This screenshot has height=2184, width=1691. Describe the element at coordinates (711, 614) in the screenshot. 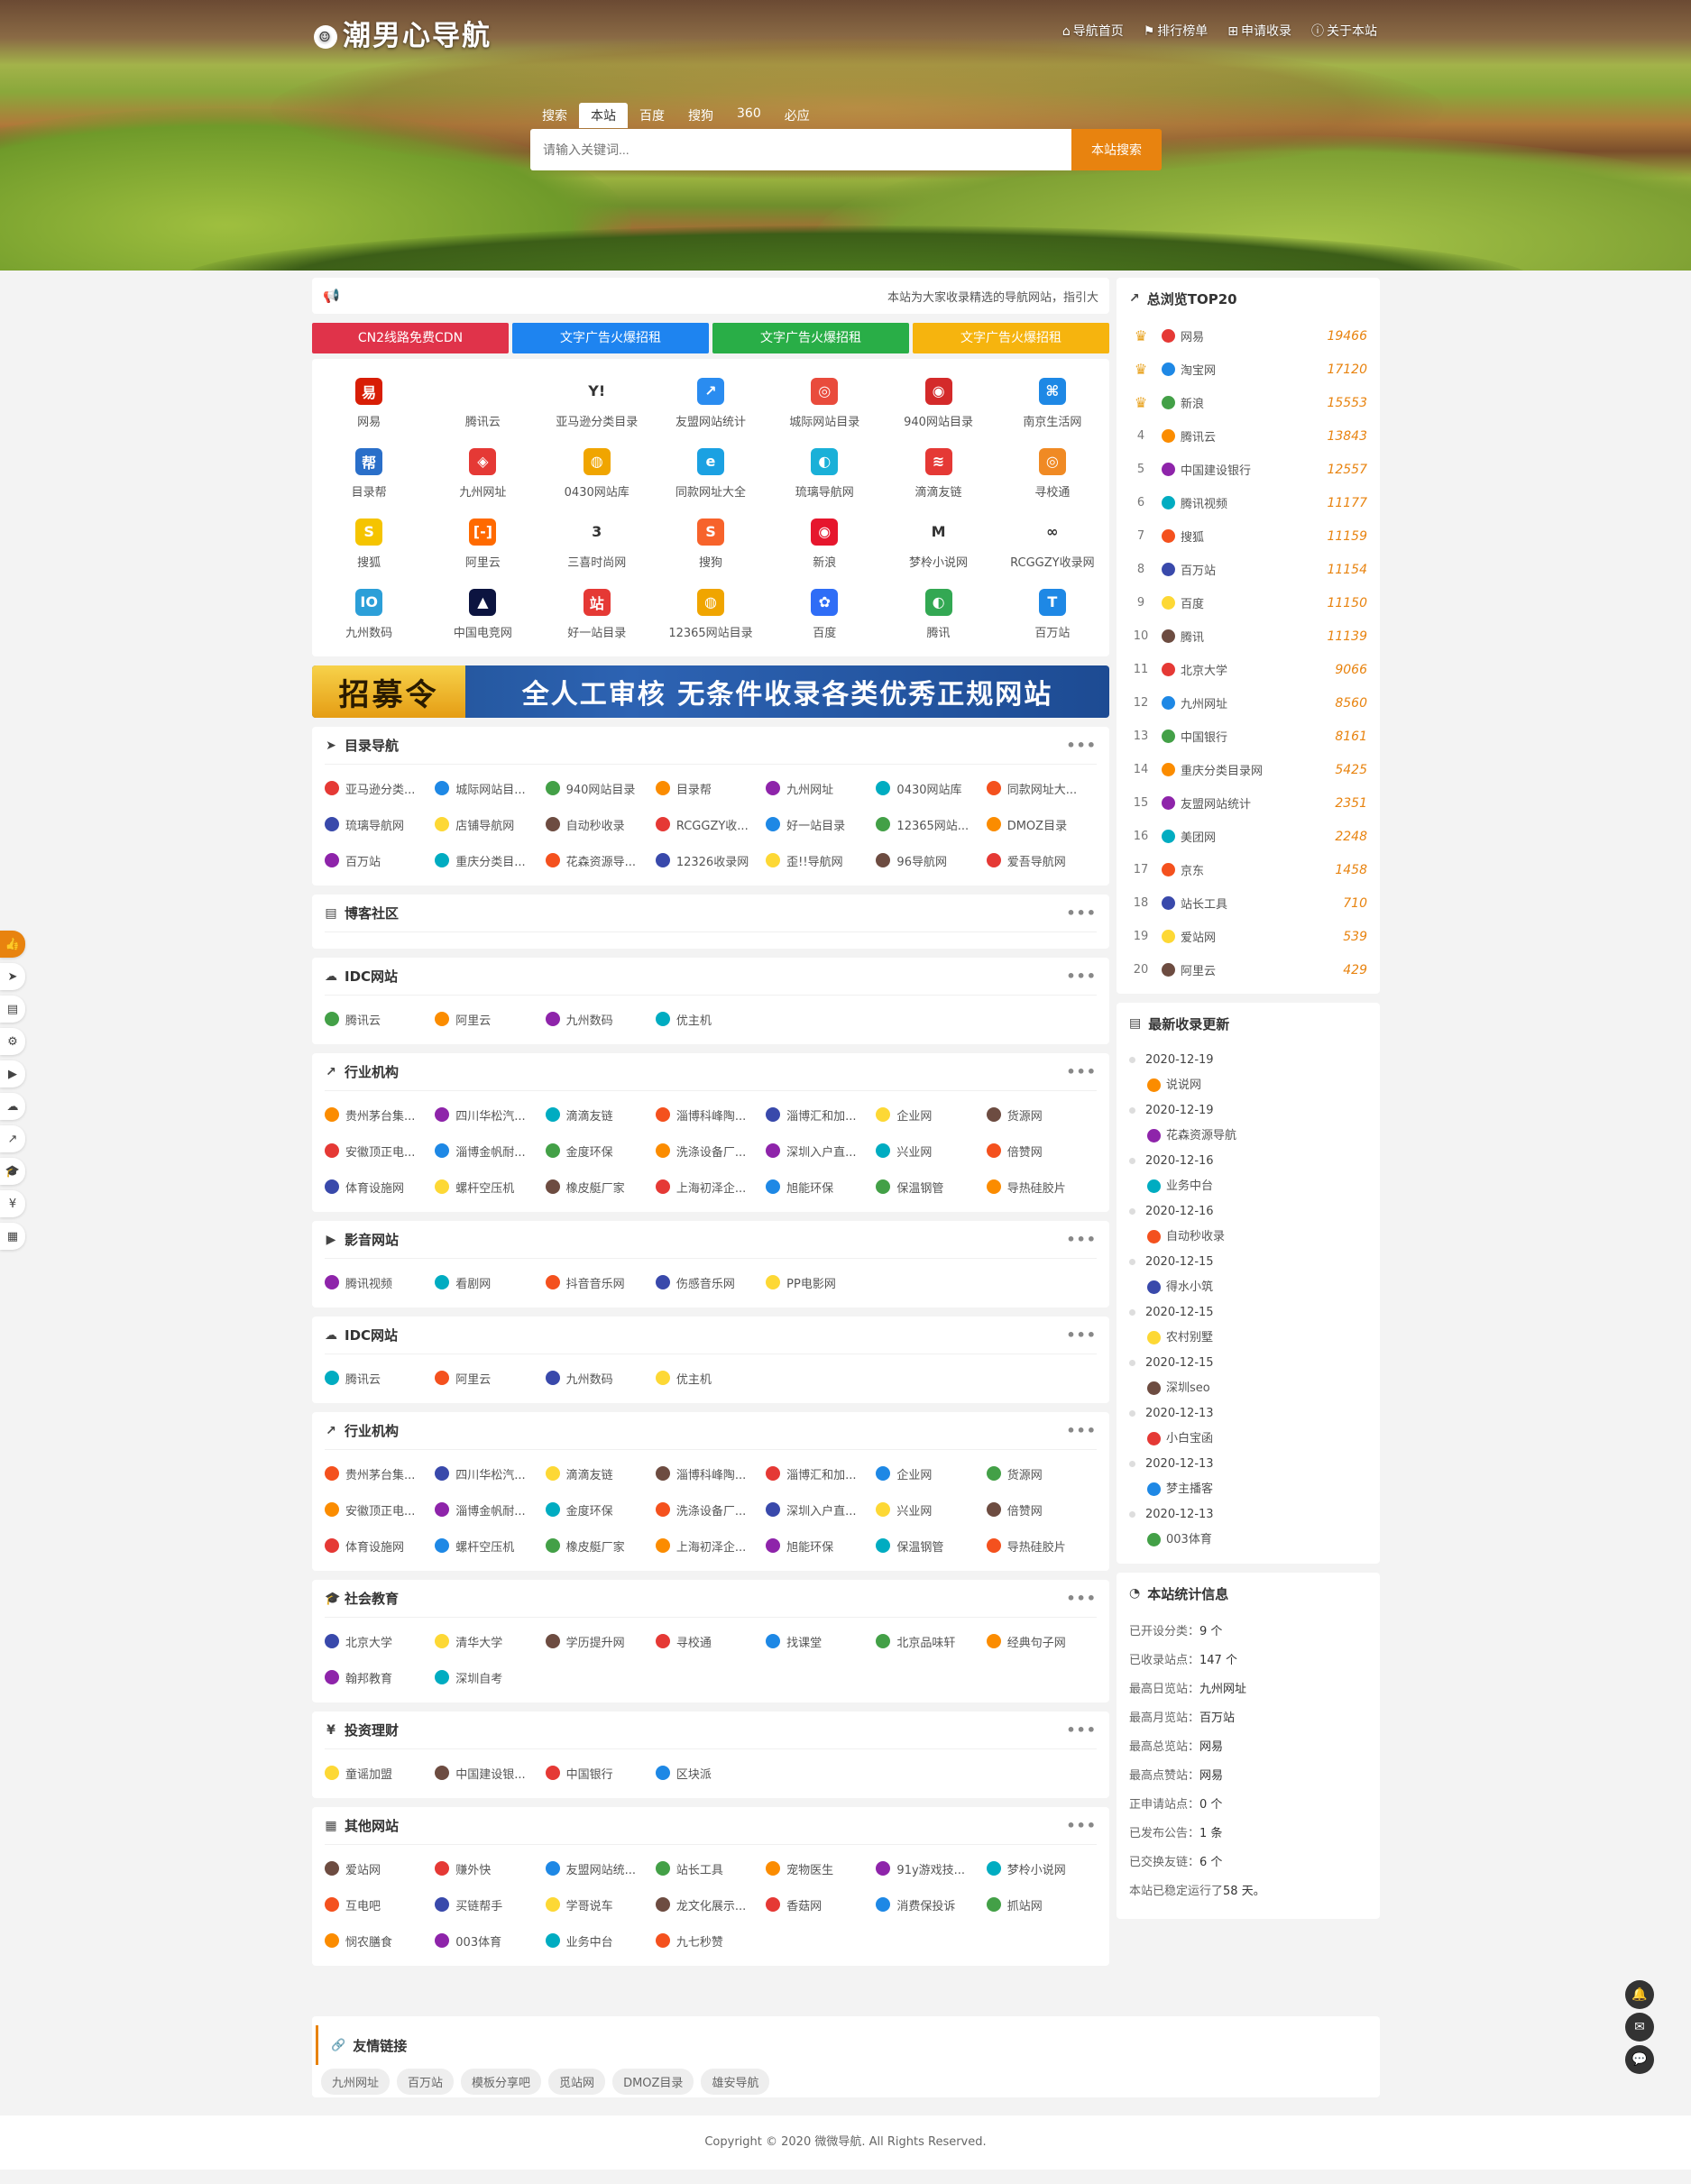

I see `featured-site: ◍ 12365网站目录` at that location.